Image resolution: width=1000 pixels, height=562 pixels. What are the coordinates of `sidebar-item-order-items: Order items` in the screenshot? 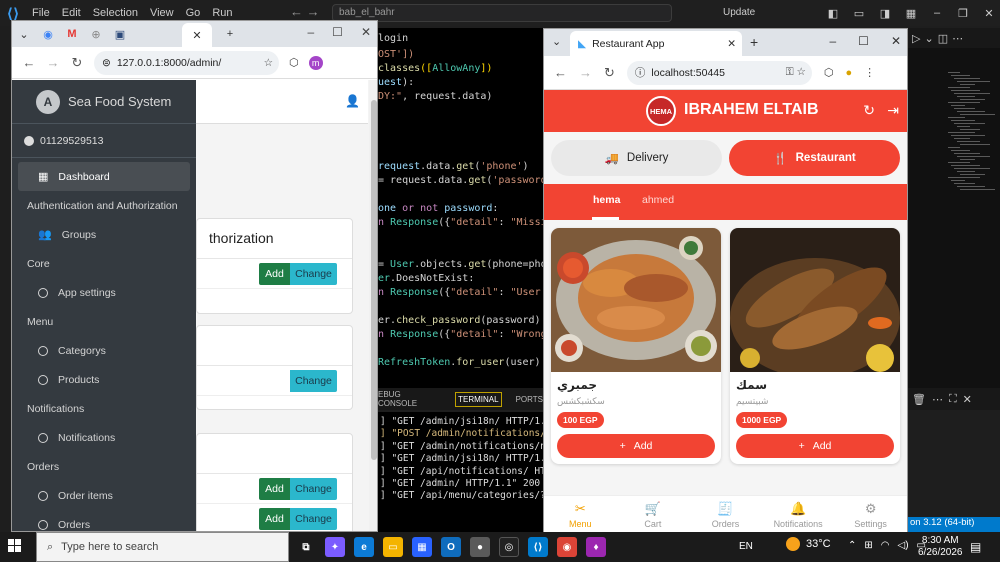 It's located at (104, 495).